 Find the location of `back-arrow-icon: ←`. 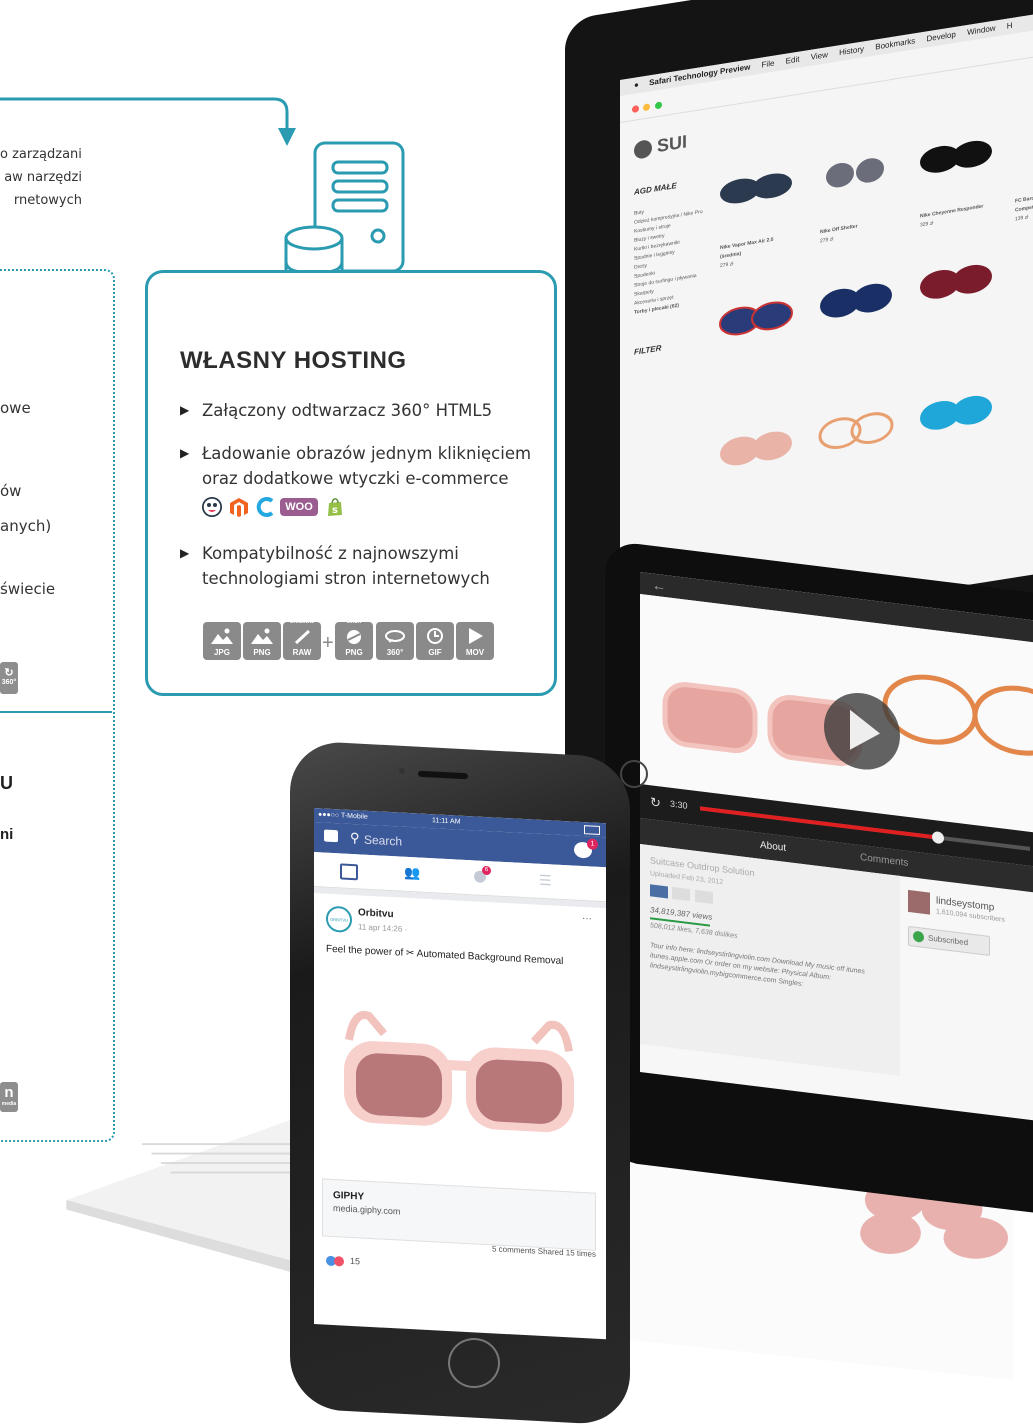

back-arrow-icon: ← is located at coordinates (659, 585).